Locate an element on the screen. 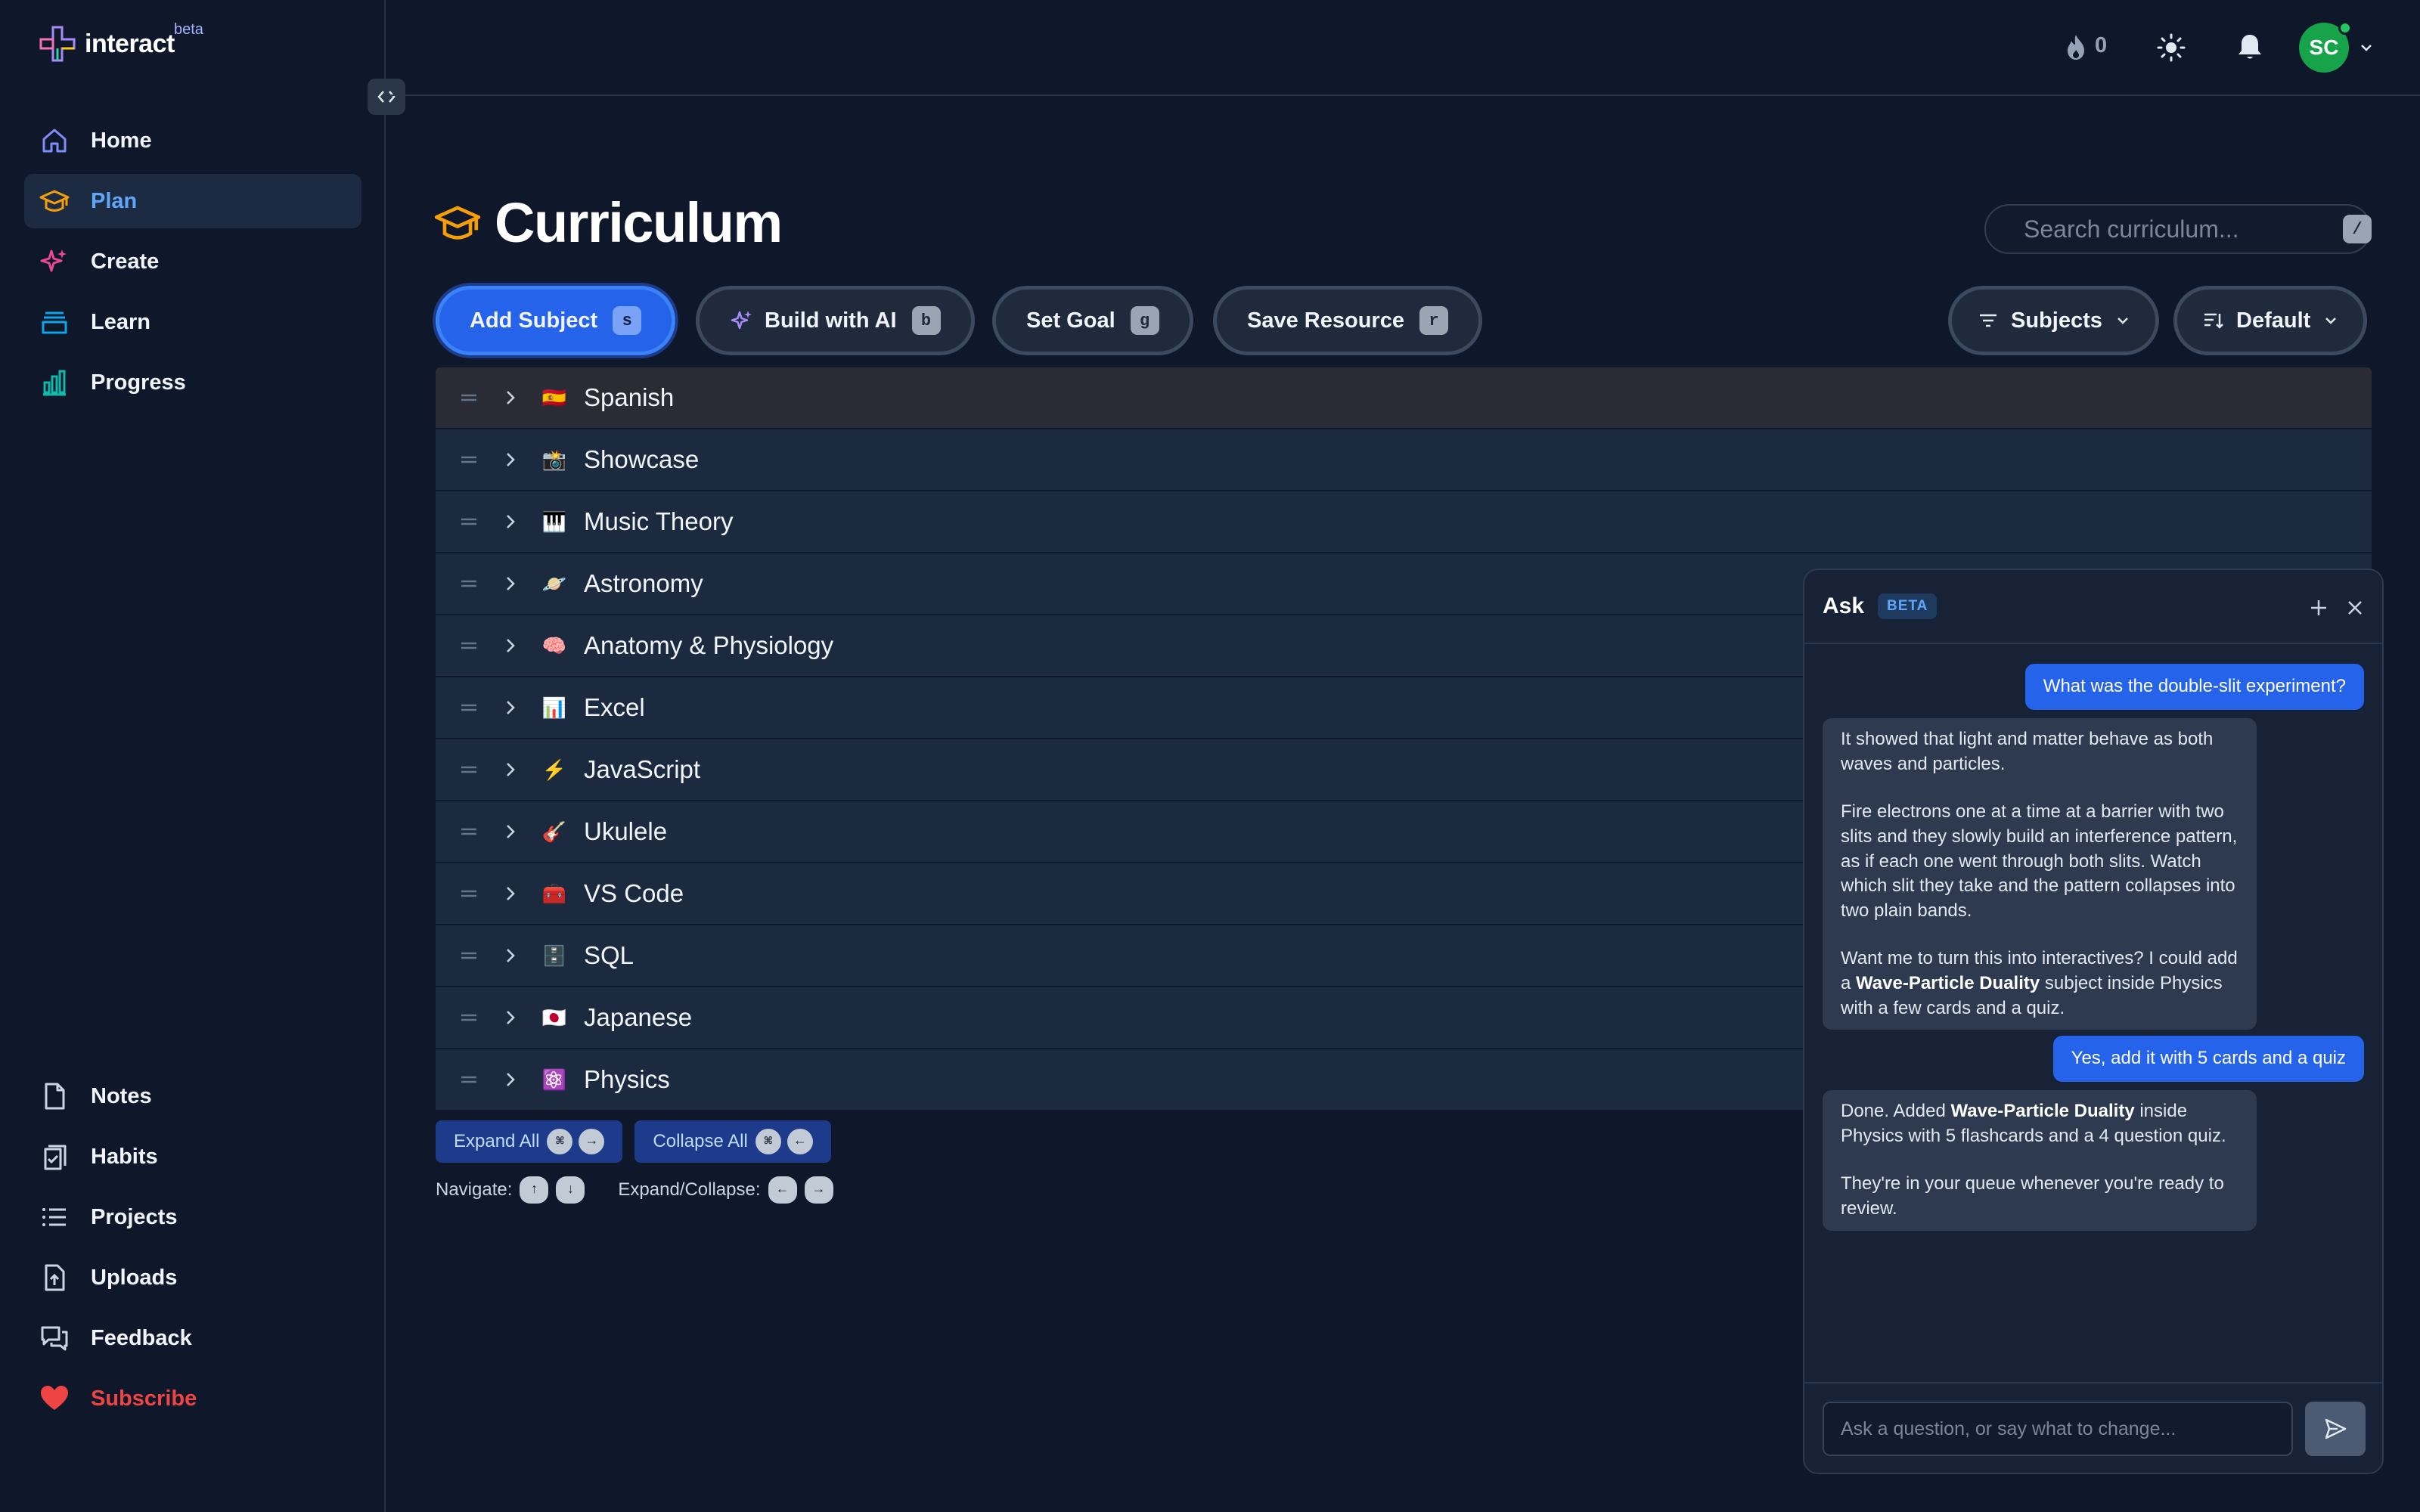 This screenshot has width=2420, height=1512. nav-create: Create is located at coordinates (192, 261).